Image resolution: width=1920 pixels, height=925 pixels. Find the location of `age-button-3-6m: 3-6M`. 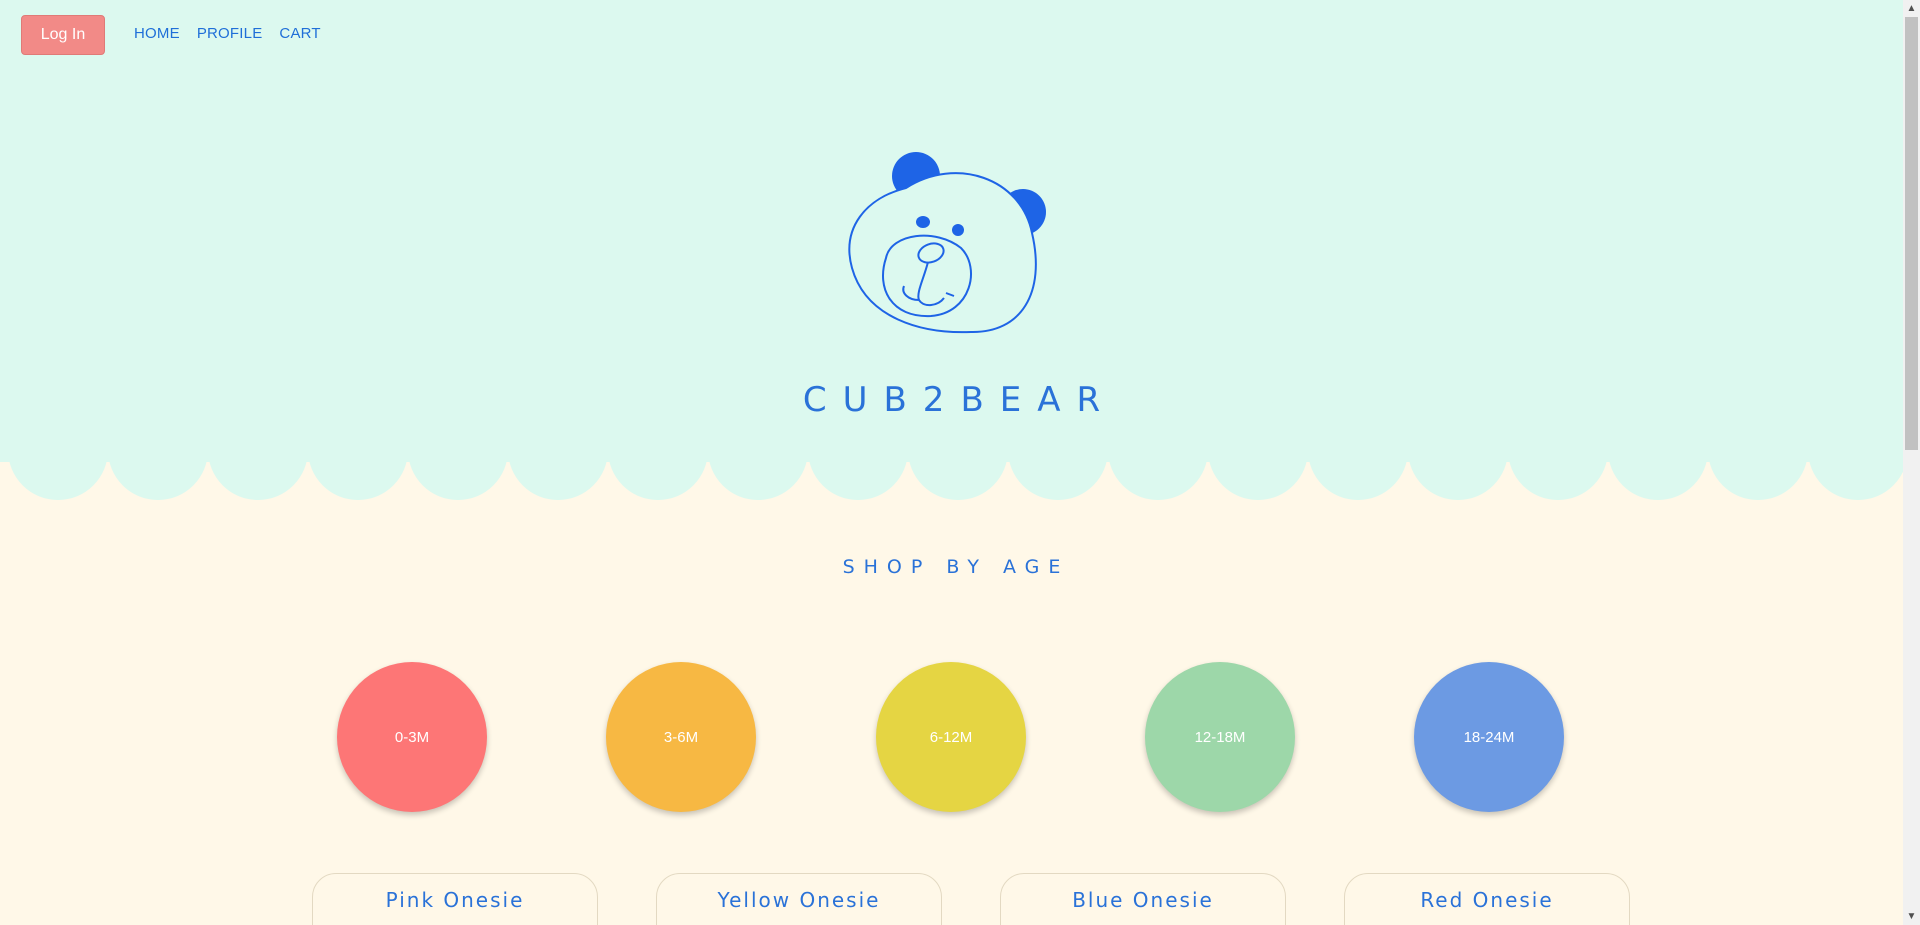

age-button-3-6m: 3-6M is located at coordinates (681, 737).